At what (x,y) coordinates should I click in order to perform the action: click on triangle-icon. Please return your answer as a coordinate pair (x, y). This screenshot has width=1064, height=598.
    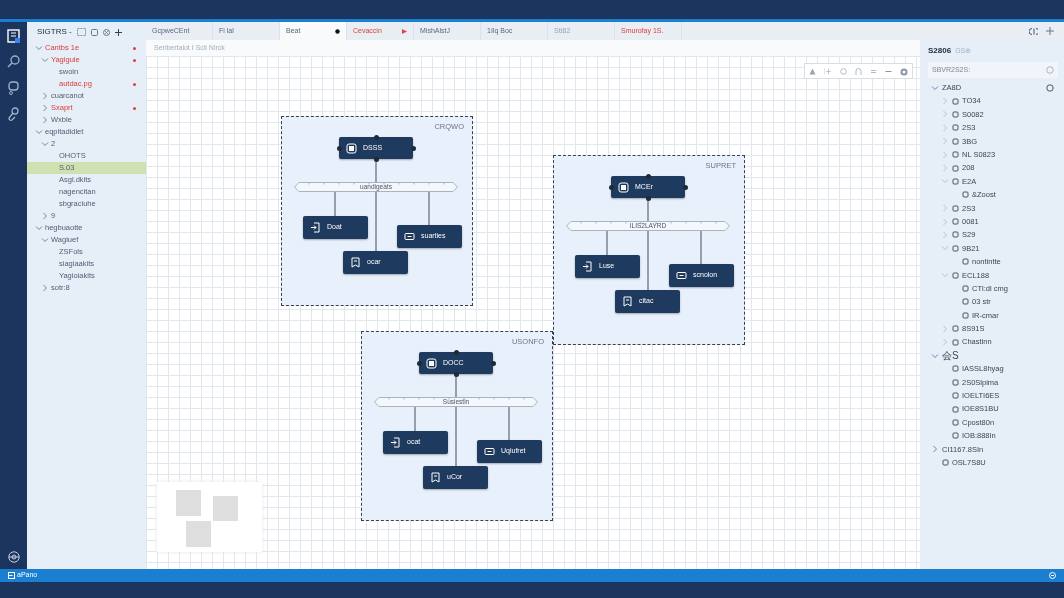
    Looking at the image, I should click on (812, 71).